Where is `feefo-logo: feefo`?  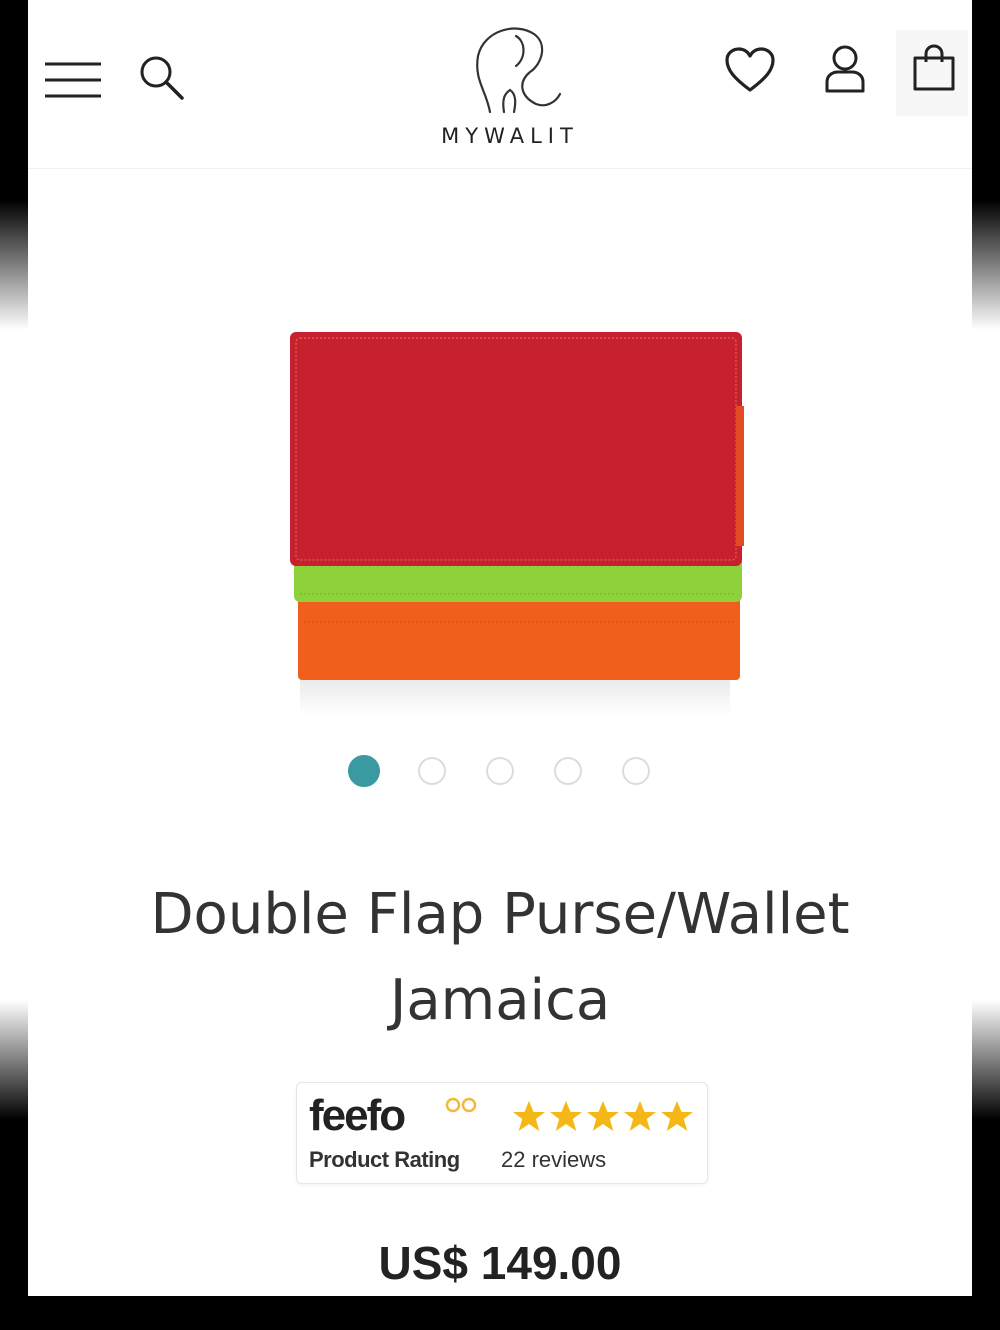
feefo-logo: feefo is located at coordinates (357, 1115).